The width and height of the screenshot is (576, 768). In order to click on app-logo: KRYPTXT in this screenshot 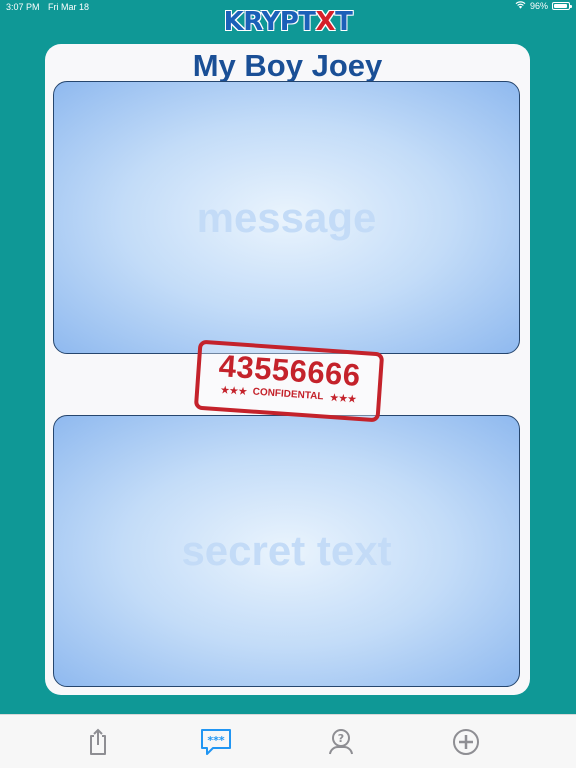, I will do `click(288, 22)`.